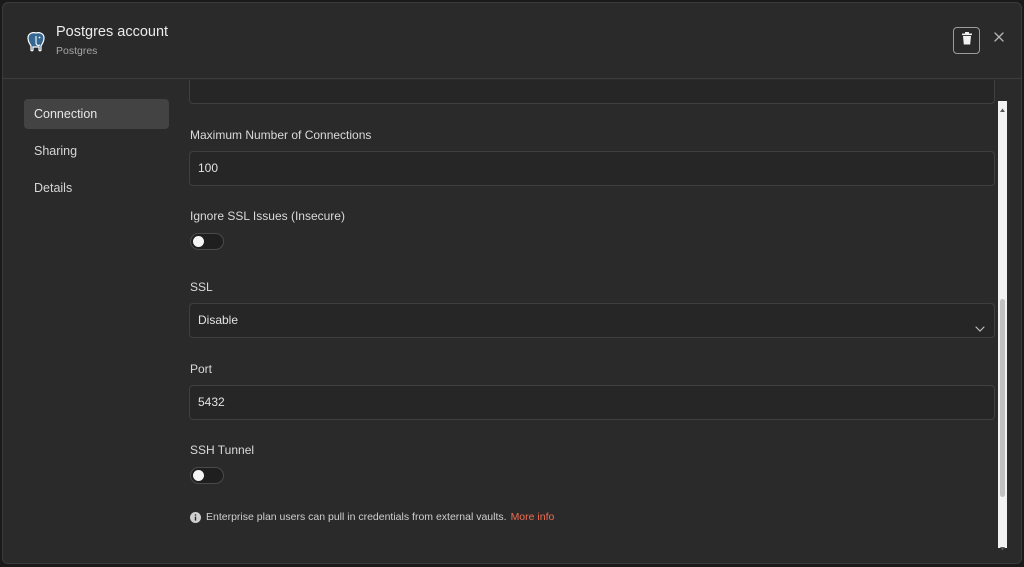 The width and height of the screenshot is (1024, 567). What do you see at coordinates (96, 188) in the screenshot?
I see `sidebar-item-details: Details` at bounding box center [96, 188].